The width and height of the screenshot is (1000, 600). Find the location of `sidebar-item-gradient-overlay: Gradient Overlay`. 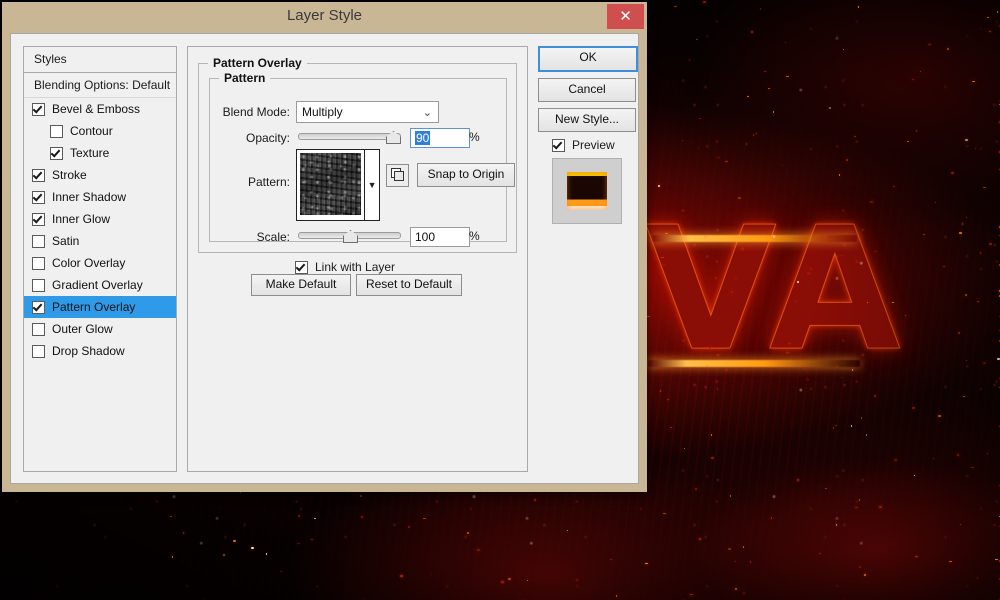

sidebar-item-gradient-overlay: Gradient Overlay is located at coordinates (100, 285).